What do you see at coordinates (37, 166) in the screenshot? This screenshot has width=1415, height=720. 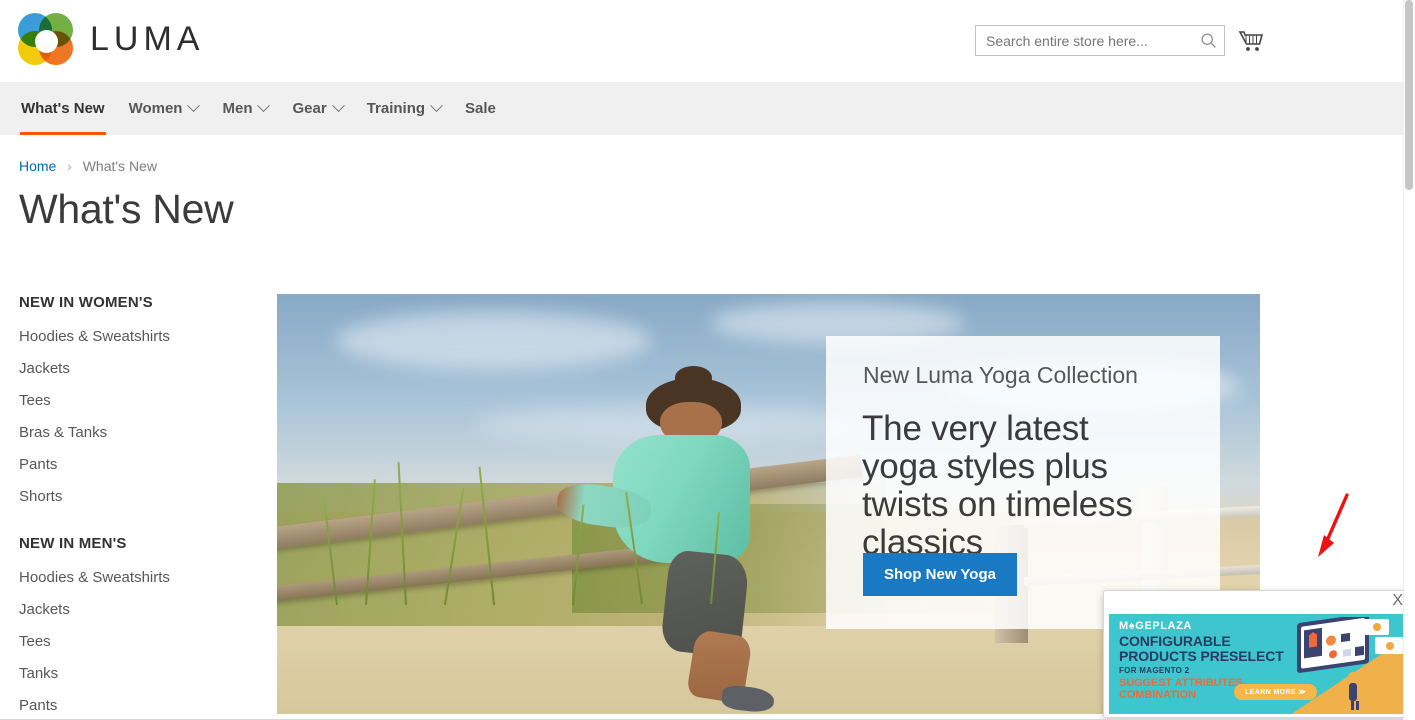 I see `breadcrumb-home-link: Home` at bounding box center [37, 166].